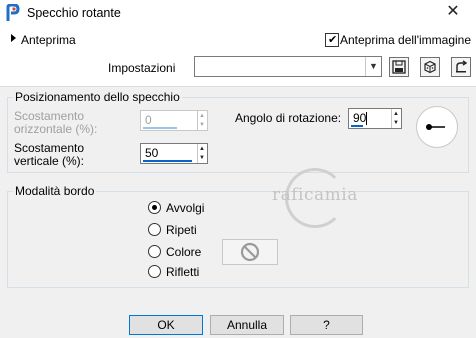 This screenshot has width=476, height=338. I want to click on horizontal-offset-label-line2: orizzontale (%):, so click(56, 129).